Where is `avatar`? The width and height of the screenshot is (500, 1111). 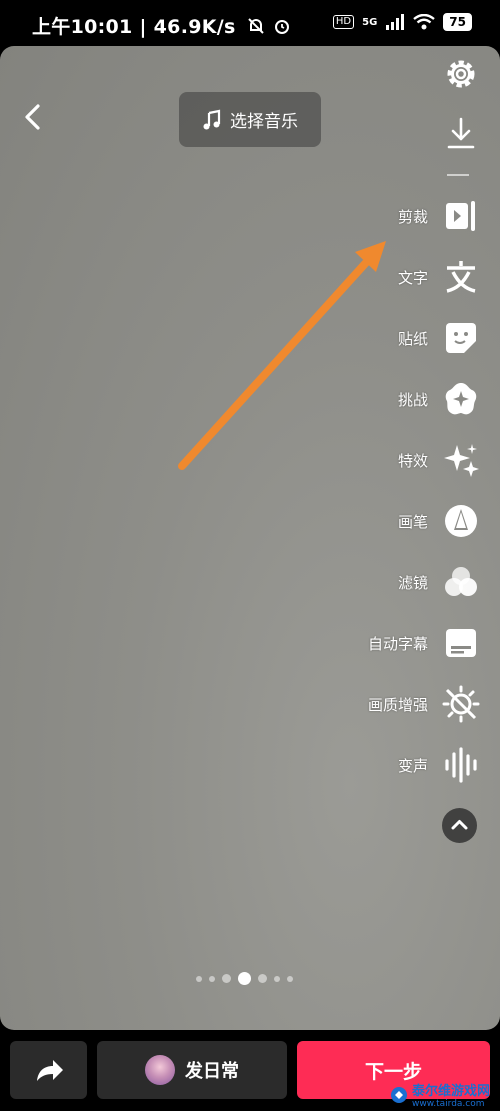 avatar is located at coordinates (160, 1070).